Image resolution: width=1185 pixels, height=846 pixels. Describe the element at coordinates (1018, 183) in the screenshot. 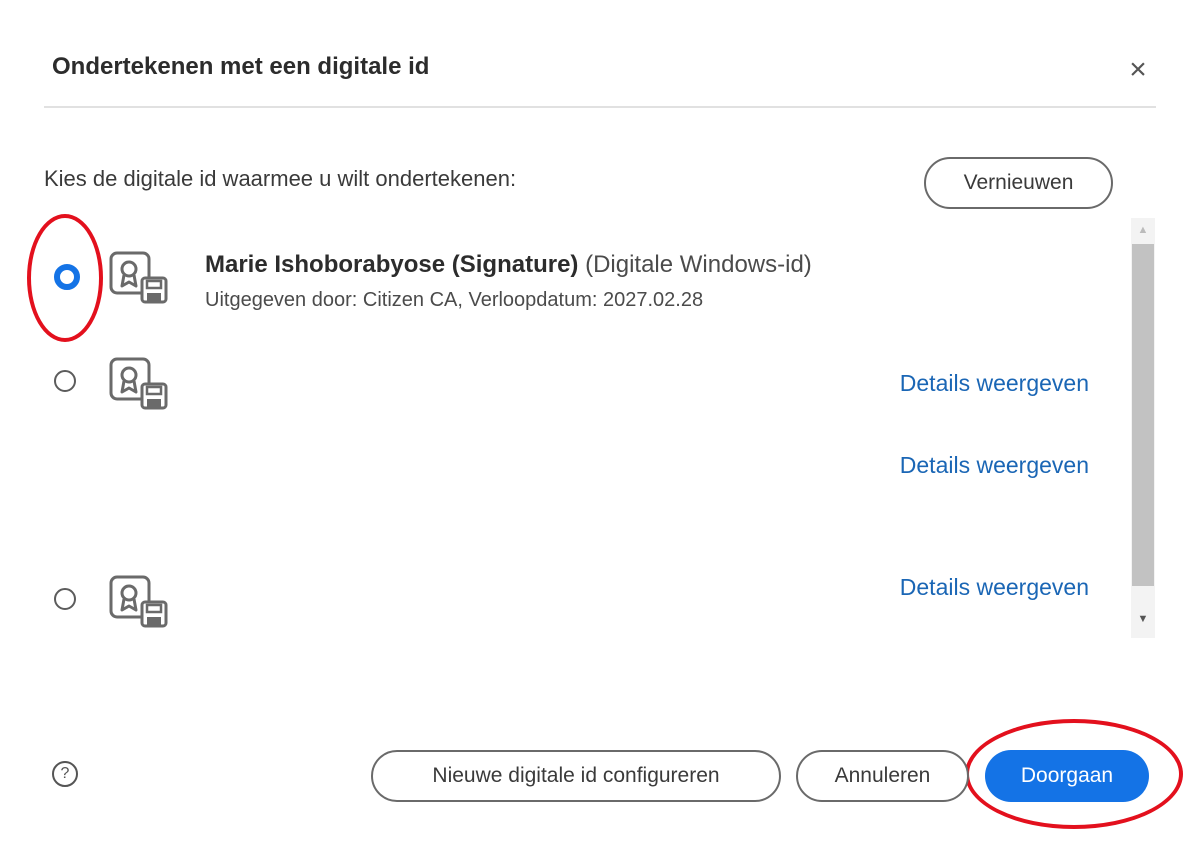

I see `refresh-button: Vernieuwen` at that location.